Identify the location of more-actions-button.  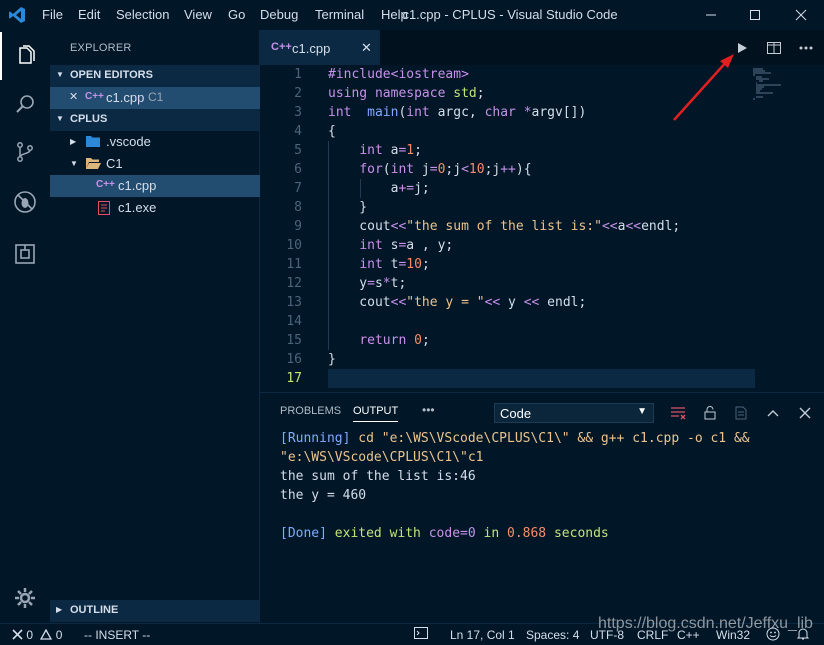
(806, 48).